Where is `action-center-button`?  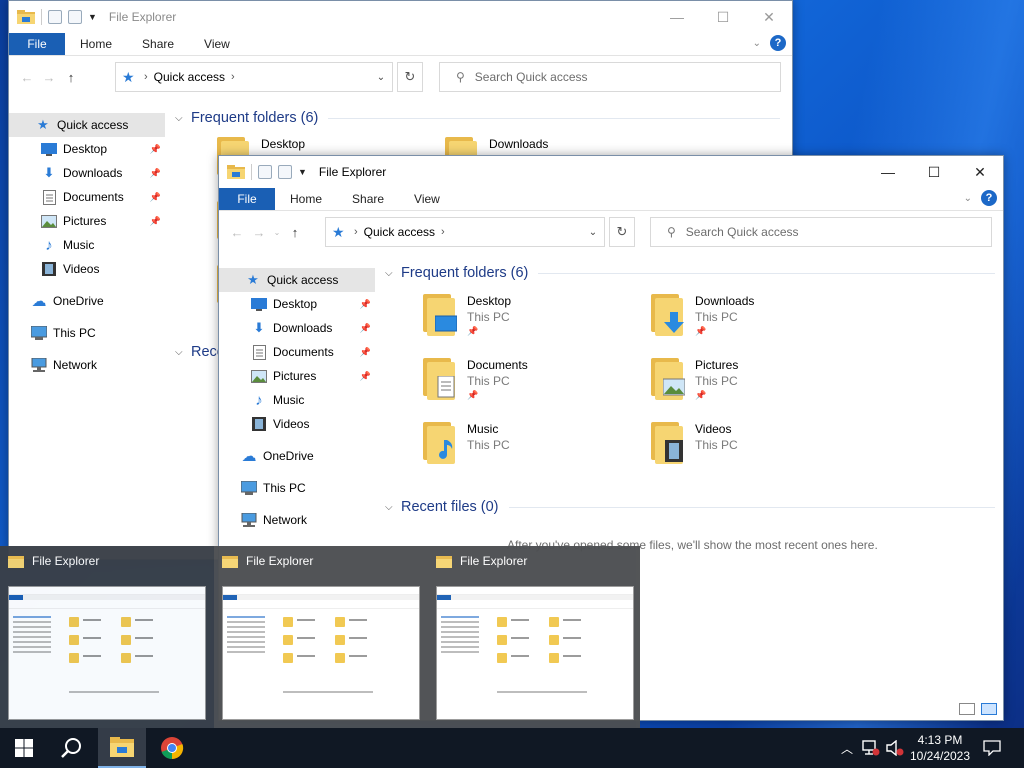
action-center-button is located at coordinates (992, 748).